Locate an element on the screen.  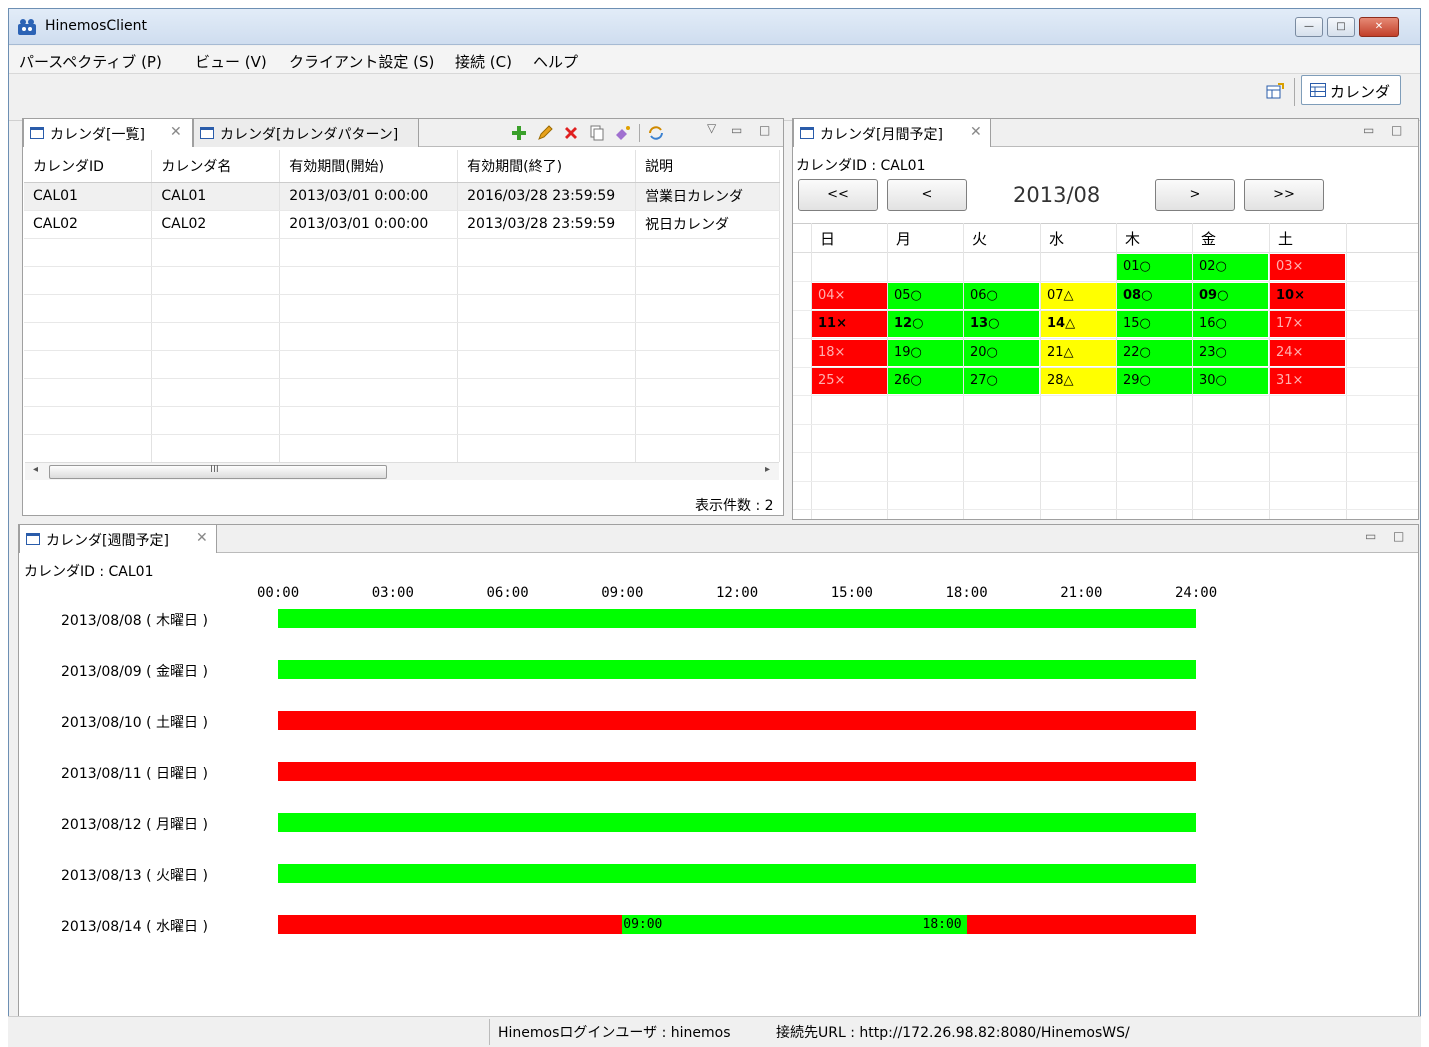
delete-icon is located at coordinates (571, 133).